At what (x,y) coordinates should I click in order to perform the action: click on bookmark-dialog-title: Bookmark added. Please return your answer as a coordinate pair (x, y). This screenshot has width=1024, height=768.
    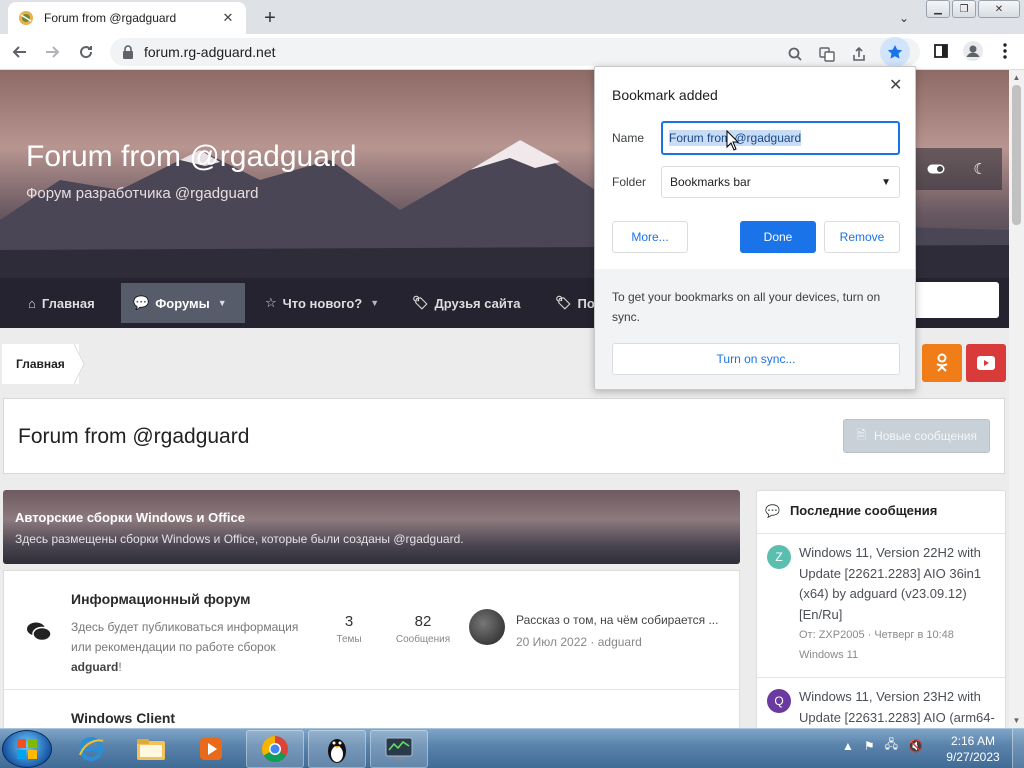
    Looking at the image, I should click on (665, 95).